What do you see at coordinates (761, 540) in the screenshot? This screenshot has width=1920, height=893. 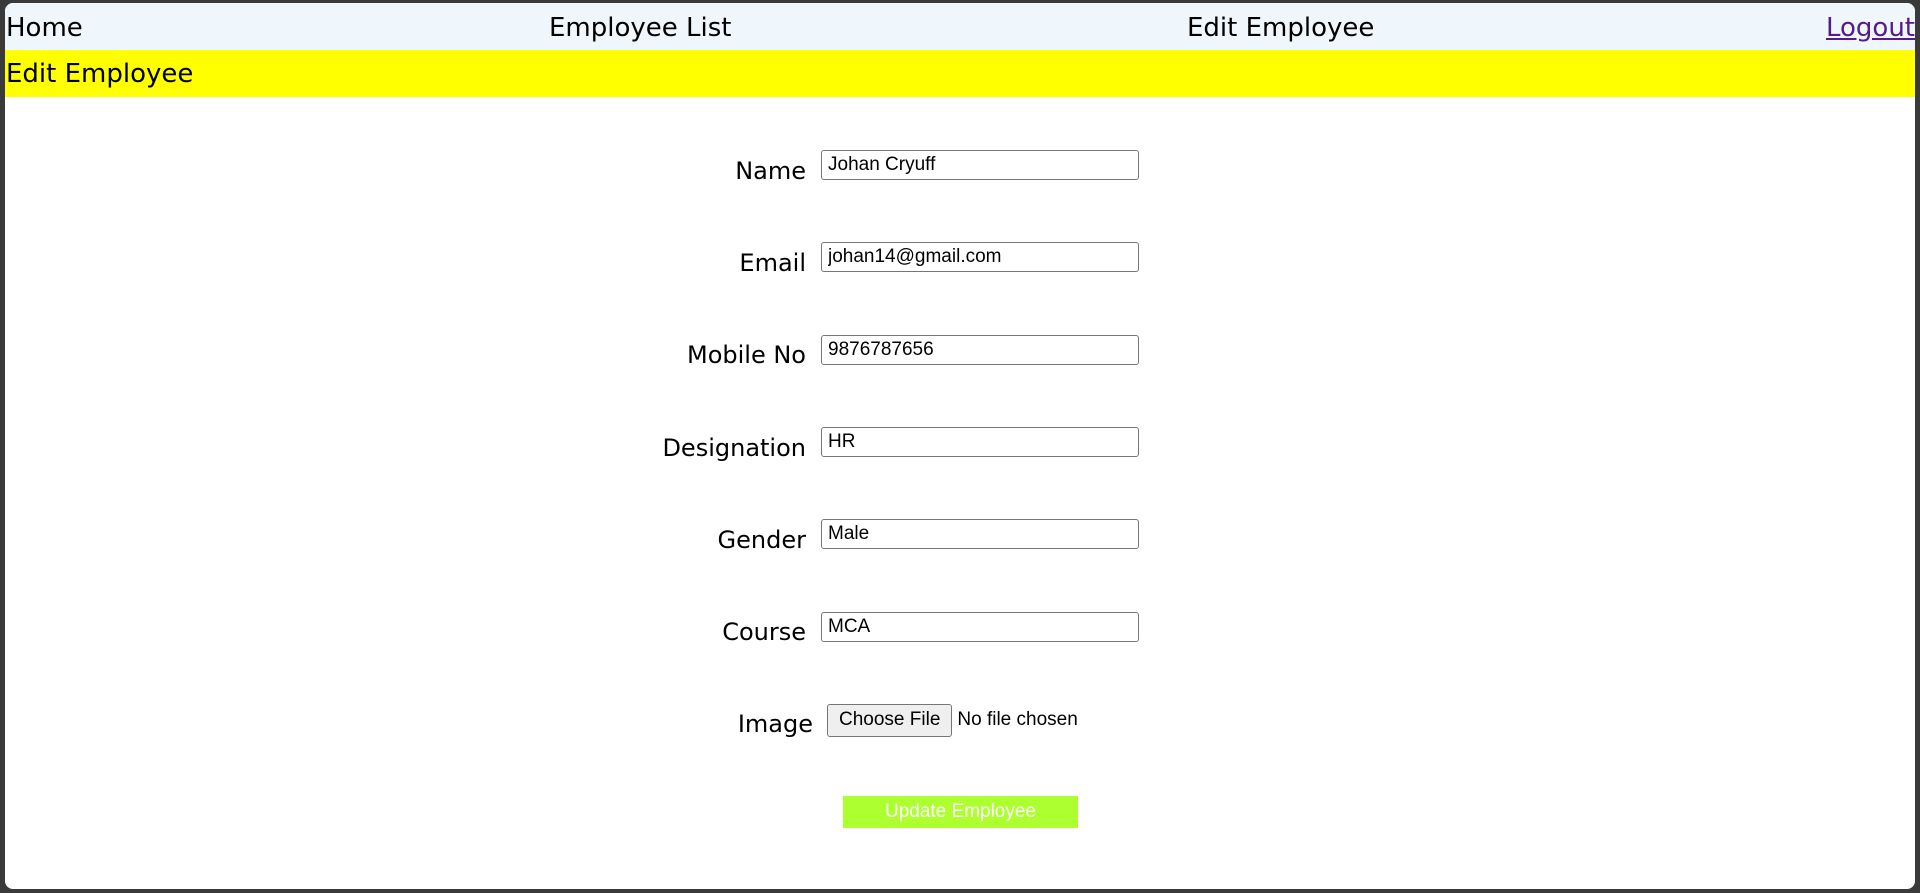 I see `gender-label: Gender` at bounding box center [761, 540].